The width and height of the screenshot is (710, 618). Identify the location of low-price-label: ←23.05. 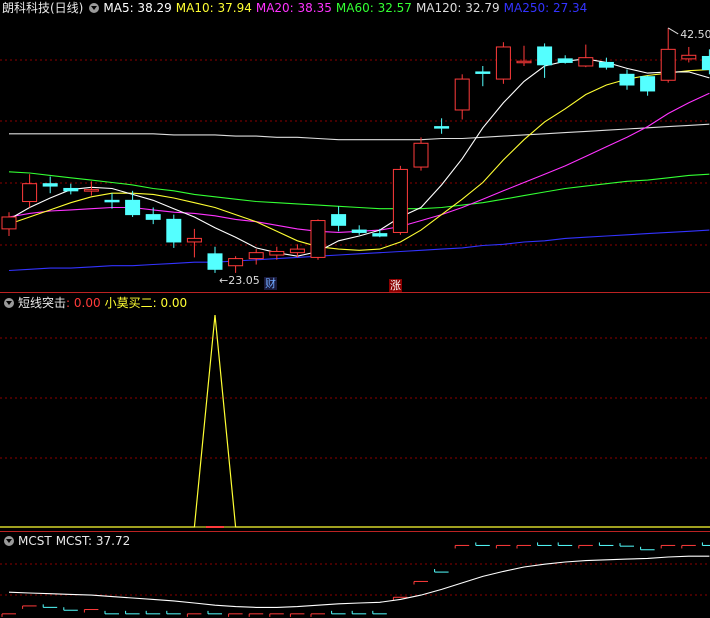
(239, 280).